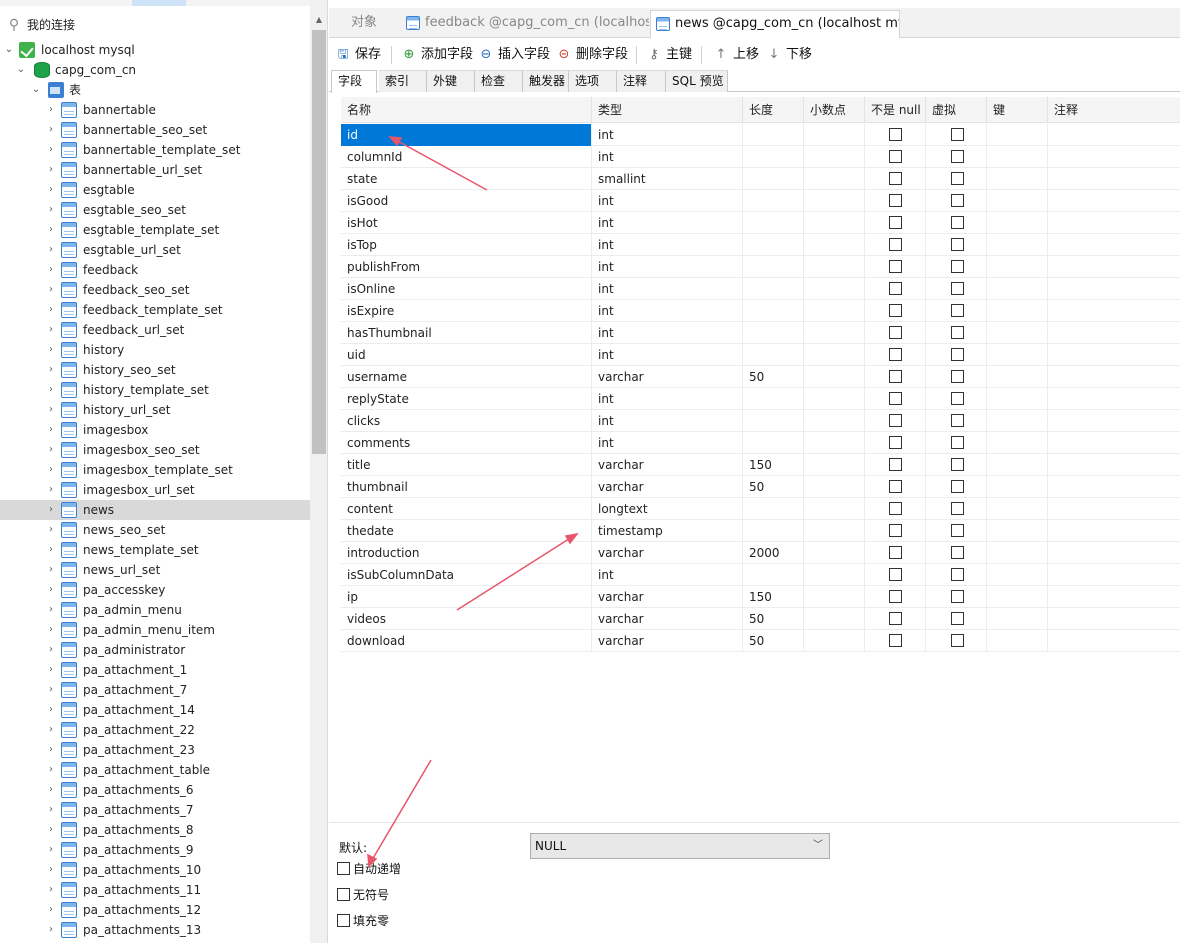  Describe the element at coordinates (155, 650) in the screenshot. I see `sidebar-item-table: › pa_administrator` at that location.